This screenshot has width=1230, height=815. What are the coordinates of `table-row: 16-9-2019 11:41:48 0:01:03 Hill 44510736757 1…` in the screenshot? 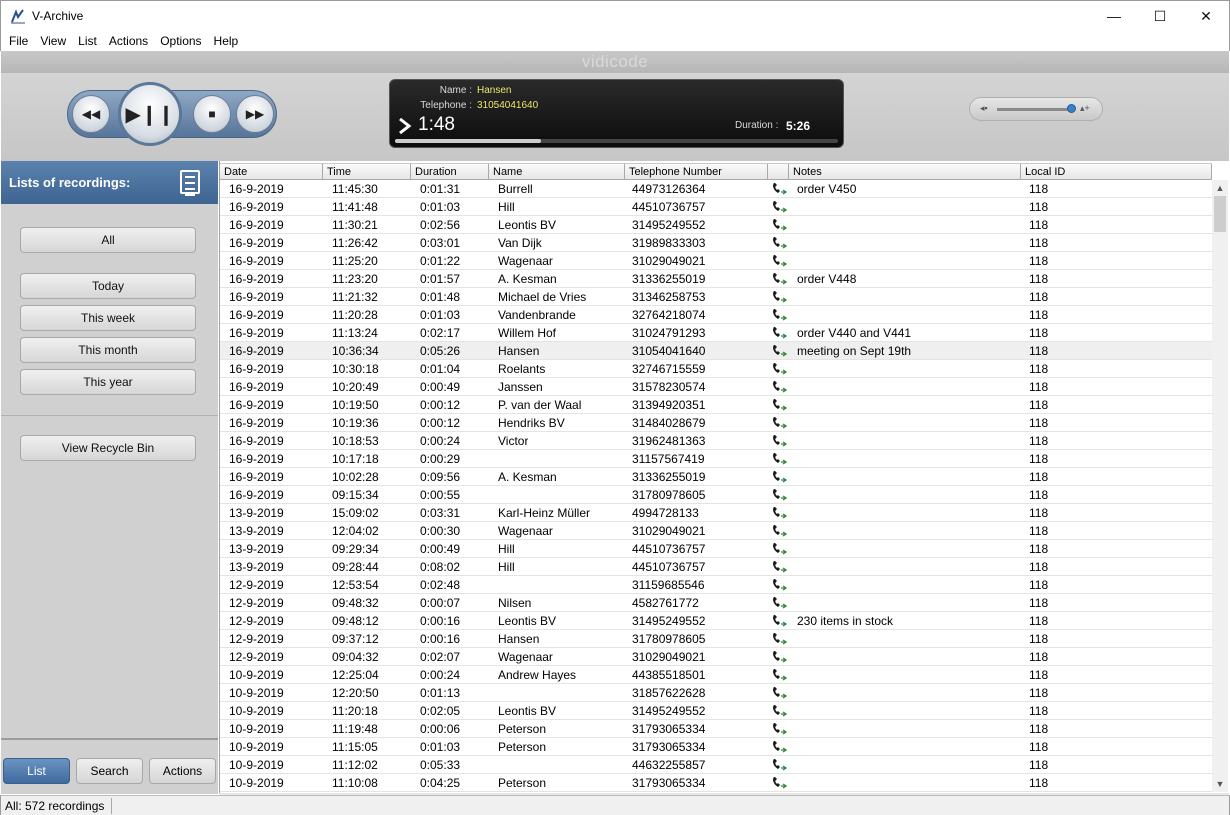 It's located at (716, 207).